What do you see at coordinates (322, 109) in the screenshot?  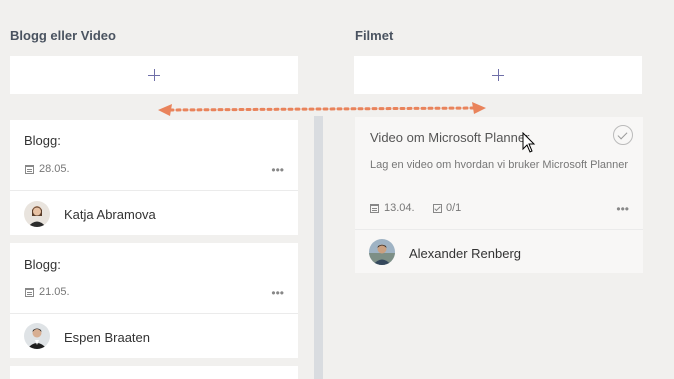 I see `drag-annotation-arrow` at bounding box center [322, 109].